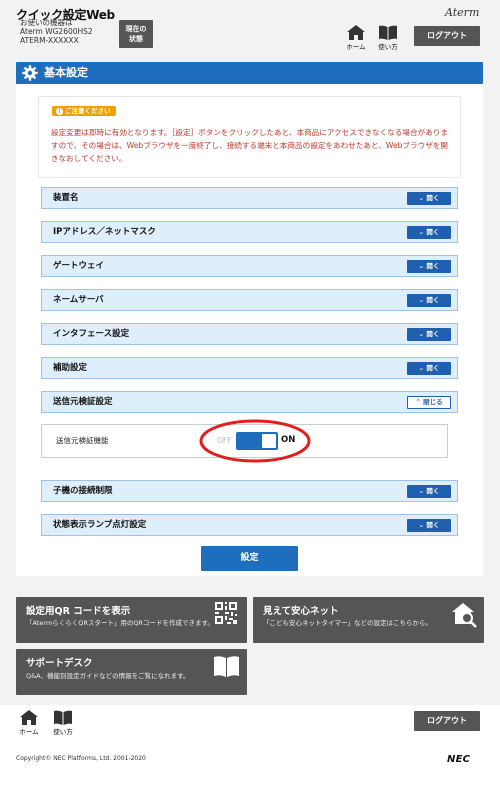  I want to click on accordion-label: IPアドレス／ネットマスク, so click(104, 232).